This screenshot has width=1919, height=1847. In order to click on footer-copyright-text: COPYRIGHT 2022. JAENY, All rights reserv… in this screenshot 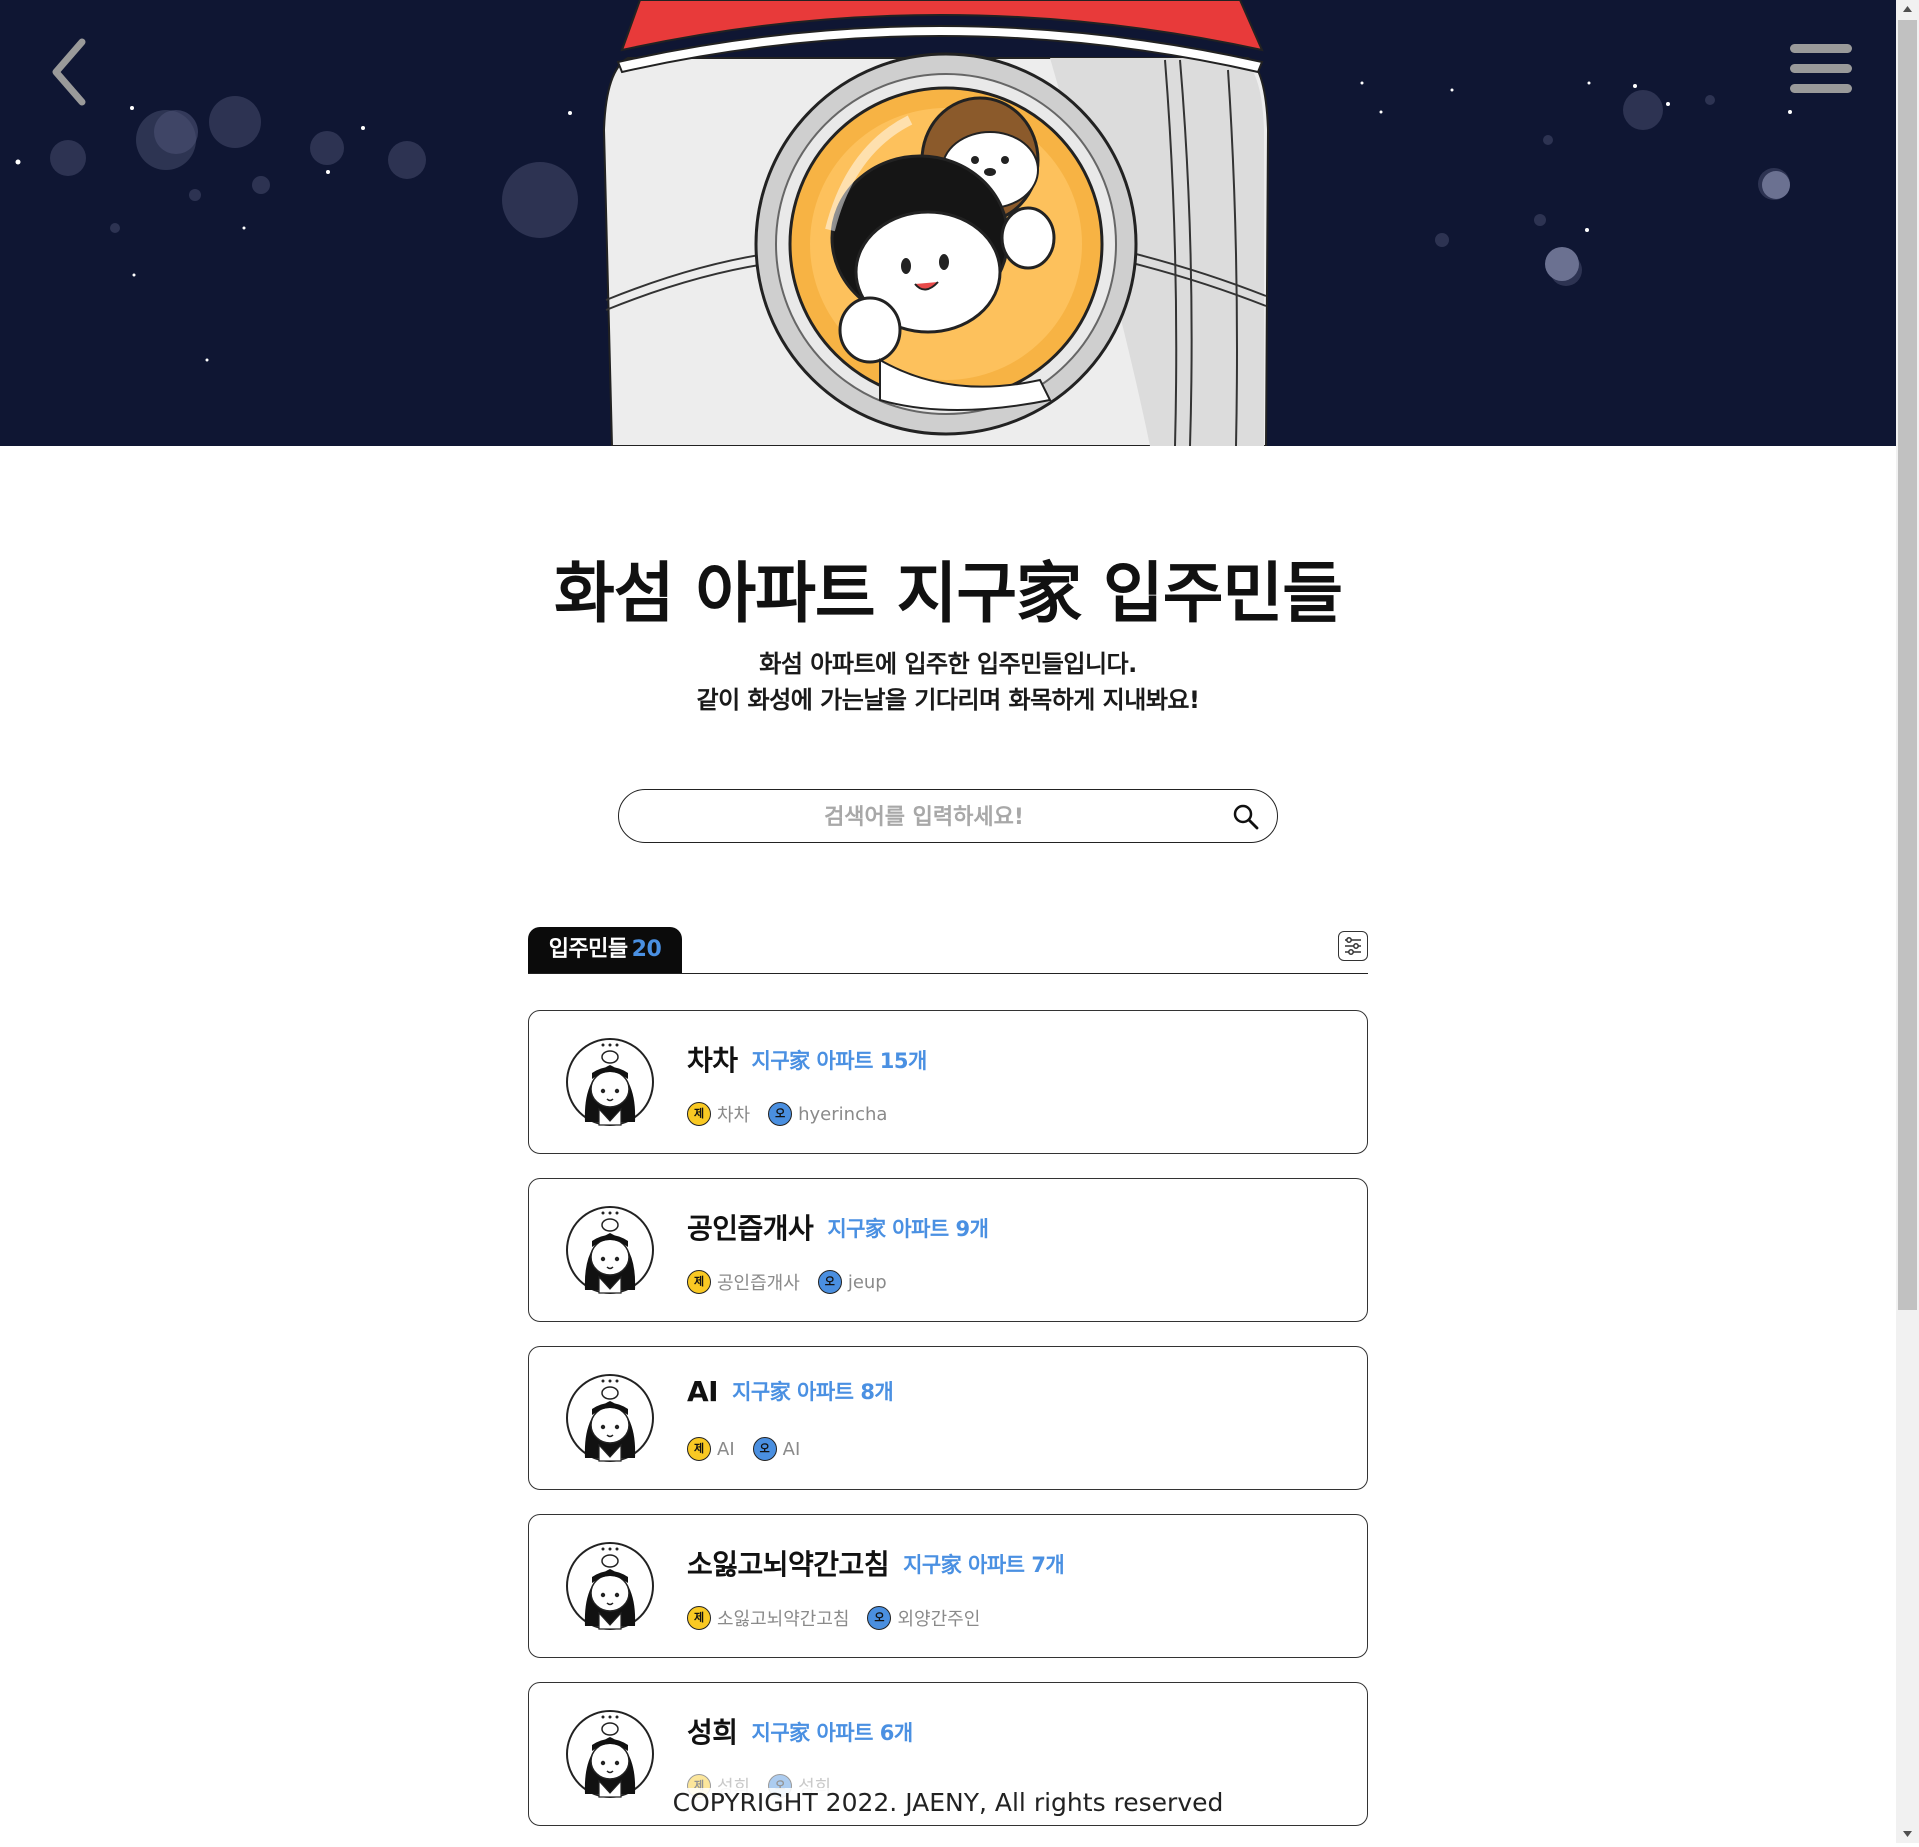, I will do `click(948, 1802)`.